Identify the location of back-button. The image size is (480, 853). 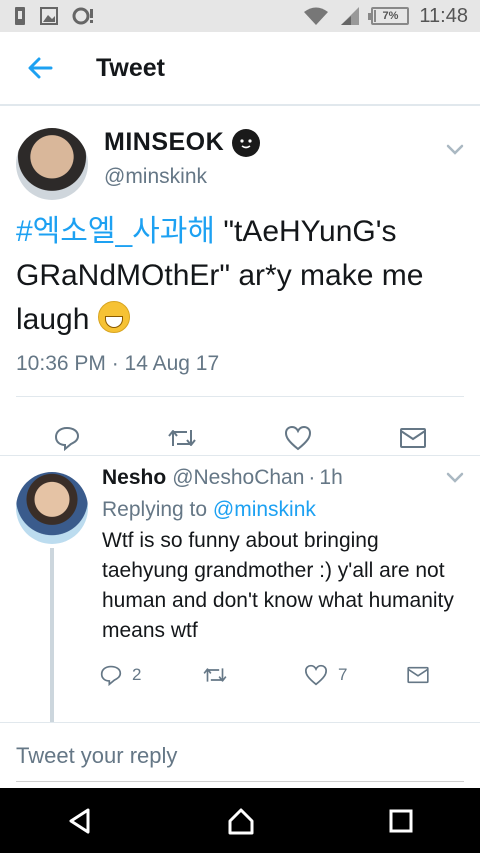
(40, 68).